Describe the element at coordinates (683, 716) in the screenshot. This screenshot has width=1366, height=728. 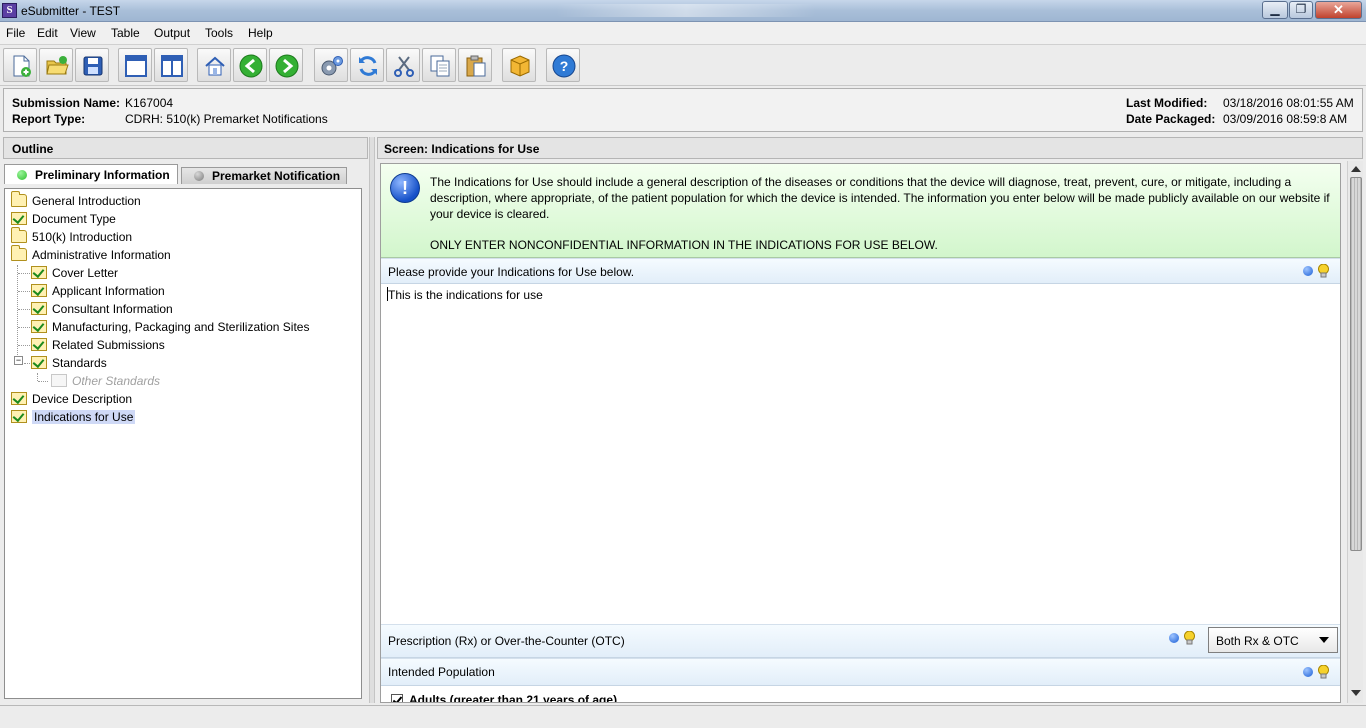
I see `status-bar` at that location.